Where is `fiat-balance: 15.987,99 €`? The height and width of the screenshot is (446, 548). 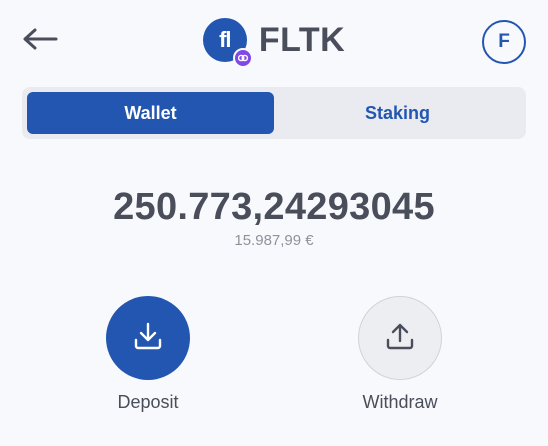
fiat-balance: 15.987,99 € is located at coordinates (274, 240).